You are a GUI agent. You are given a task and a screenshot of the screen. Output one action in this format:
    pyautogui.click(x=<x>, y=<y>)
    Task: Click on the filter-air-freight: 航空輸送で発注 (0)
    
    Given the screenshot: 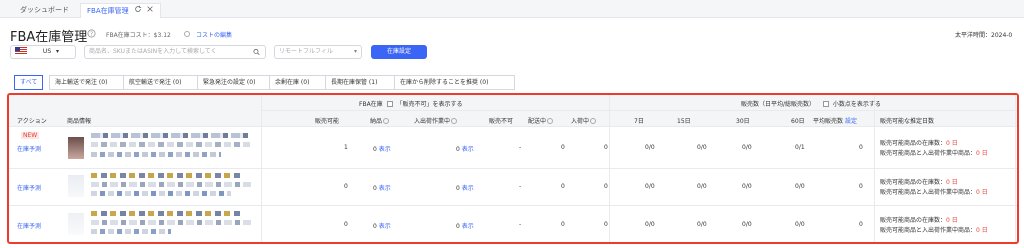 What is the action you would take?
    pyautogui.click(x=160, y=82)
    